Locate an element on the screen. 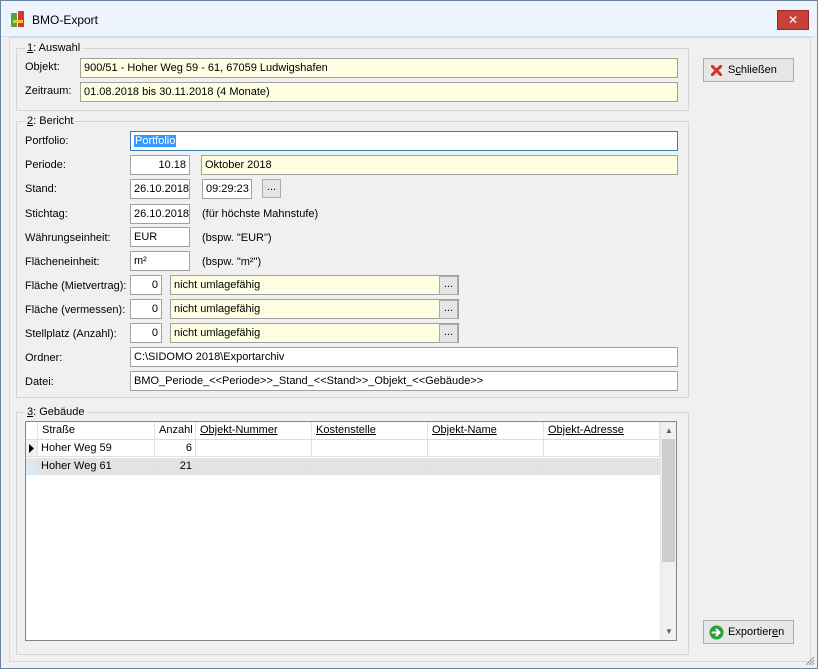  waehrung-label: Währungseinheit: is located at coordinates (68, 238).